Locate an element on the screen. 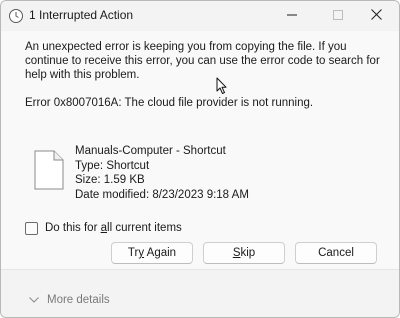 This screenshot has width=400, height=318. apply-to-all-checkbox-row: Do this for all current items is located at coordinates (103, 228).